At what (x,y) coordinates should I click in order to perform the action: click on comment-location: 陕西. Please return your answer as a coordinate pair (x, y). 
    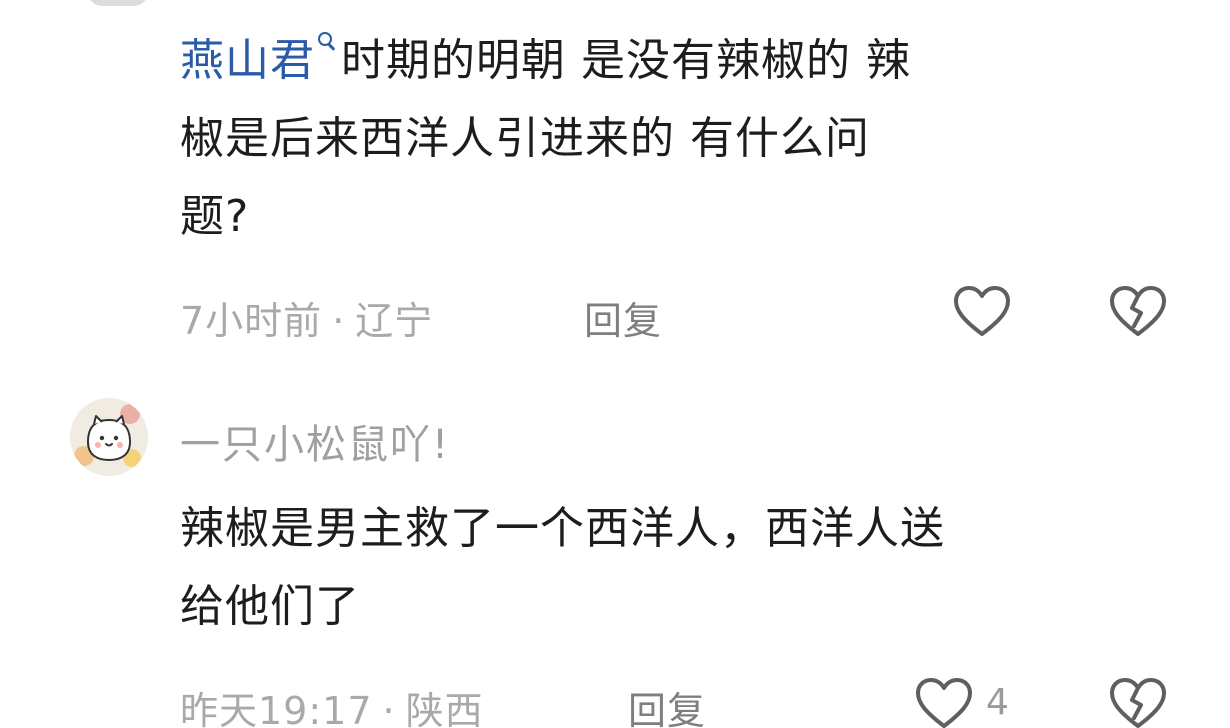
    Looking at the image, I should click on (444, 708).